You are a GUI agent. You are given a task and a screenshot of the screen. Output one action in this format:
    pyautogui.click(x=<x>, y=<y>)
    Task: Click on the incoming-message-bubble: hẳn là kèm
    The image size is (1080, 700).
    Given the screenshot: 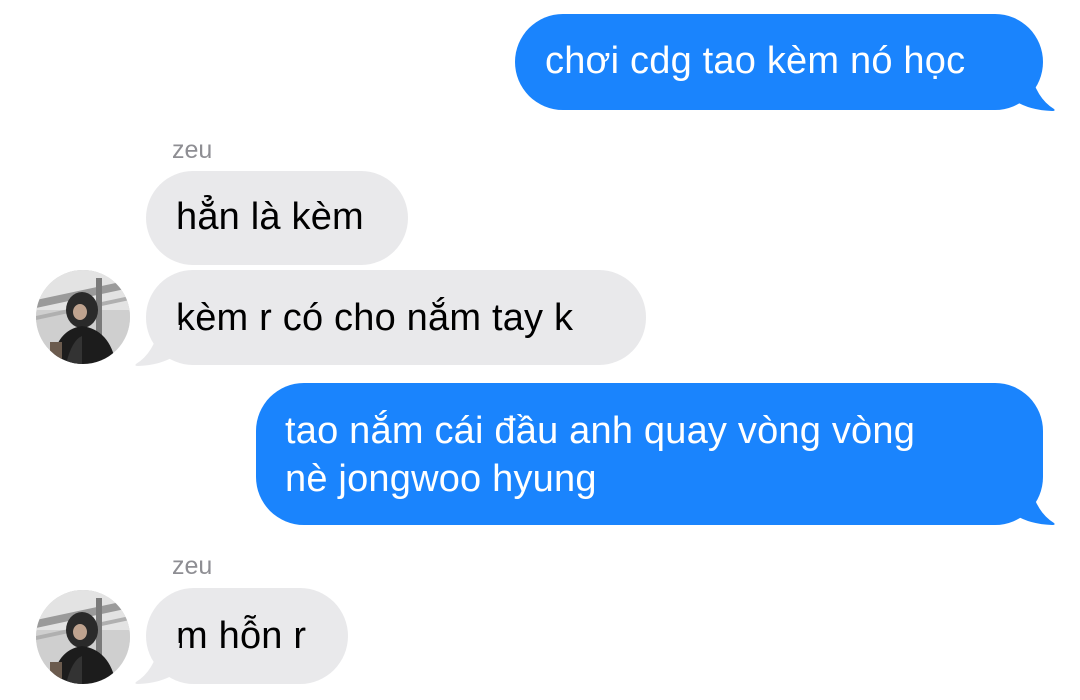 What is the action you would take?
    pyautogui.click(x=277, y=218)
    